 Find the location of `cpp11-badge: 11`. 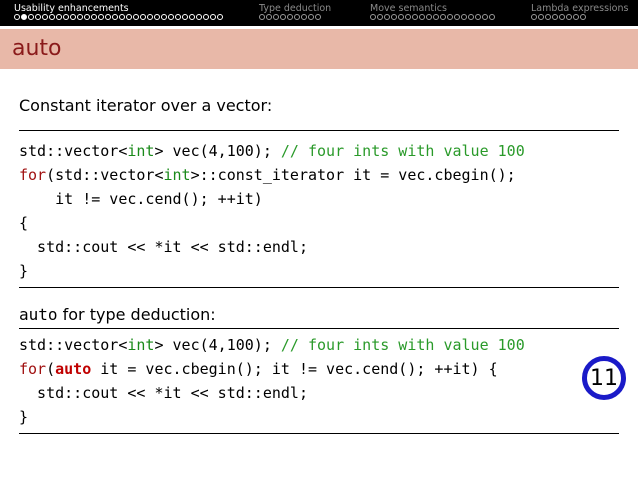

cpp11-badge: 11 is located at coordinates (604, 378).